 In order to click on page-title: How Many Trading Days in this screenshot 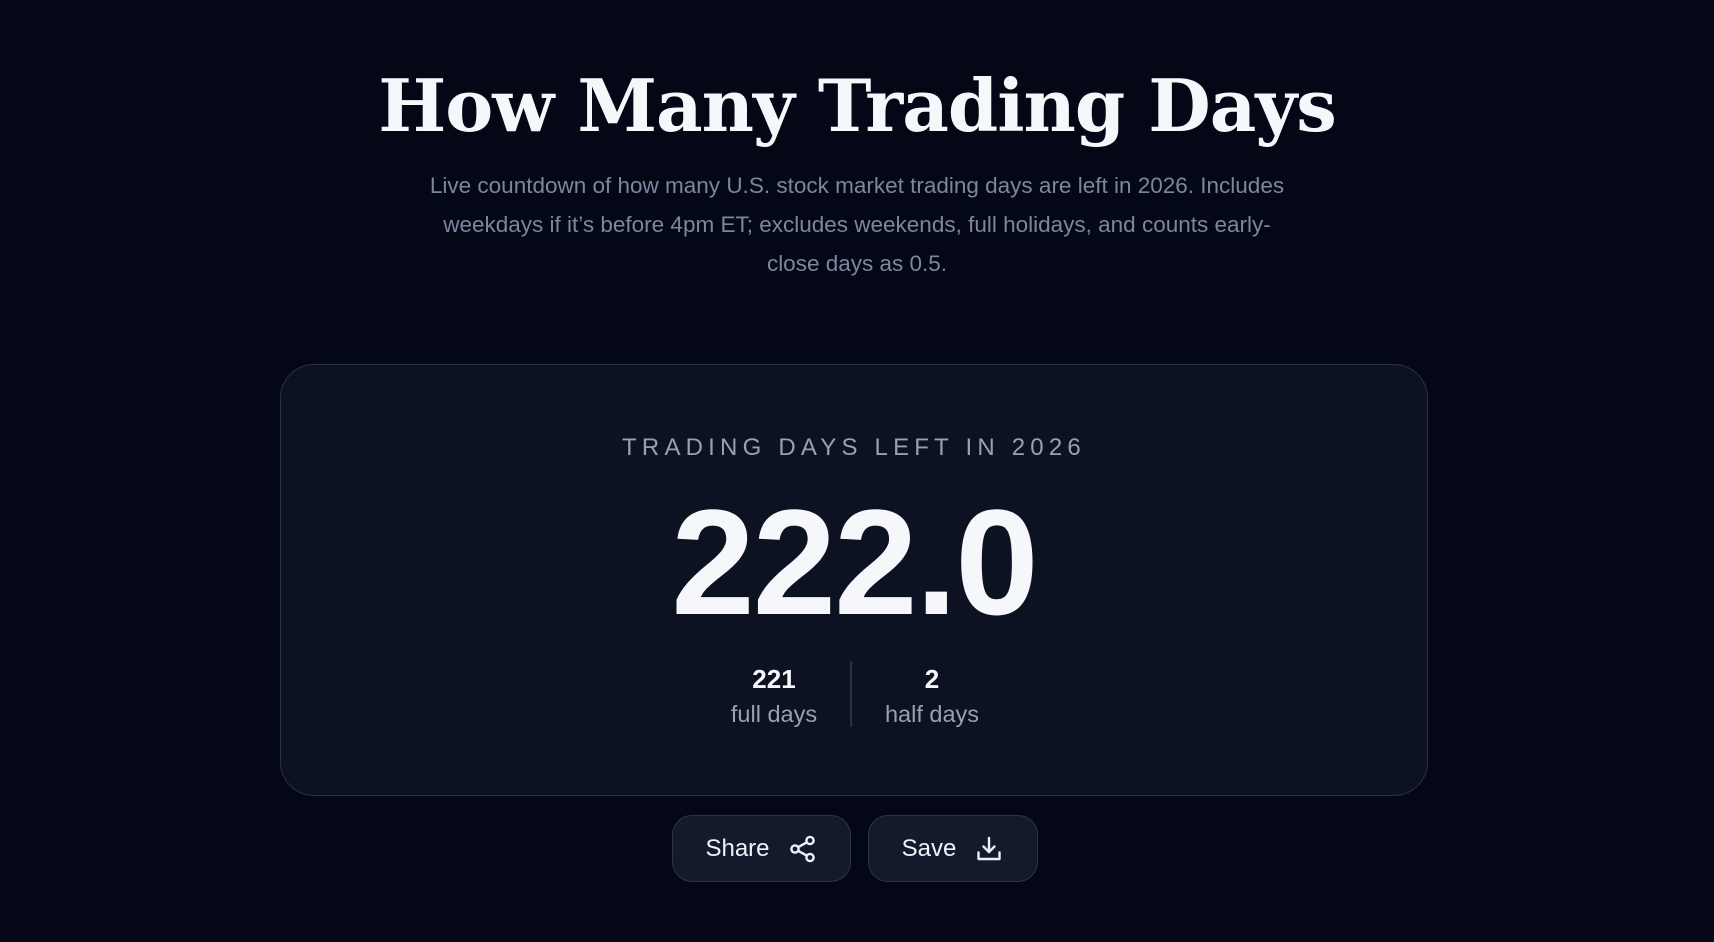, I will do `click(857, 105)`.